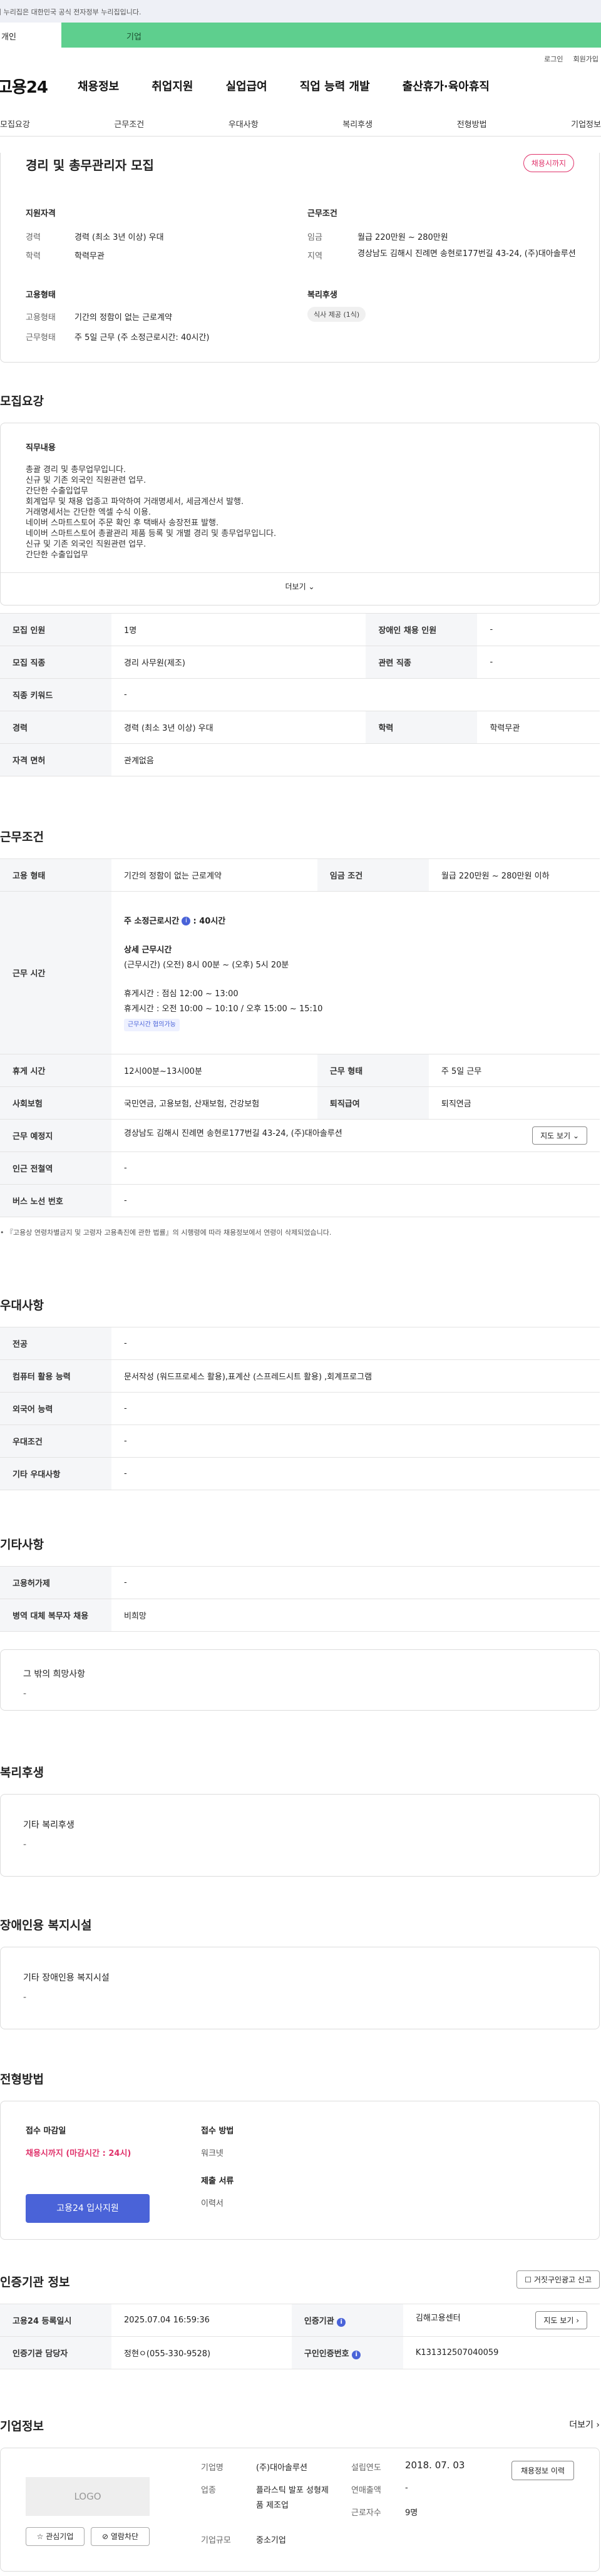 Image resolution: width=601 pixels, height=2576 pixels. What do you see at coordinates (300, 1835) in the screenshot?
I see `welfare-card: 기타 복리후생 -` at bounding box center [300, 1835].